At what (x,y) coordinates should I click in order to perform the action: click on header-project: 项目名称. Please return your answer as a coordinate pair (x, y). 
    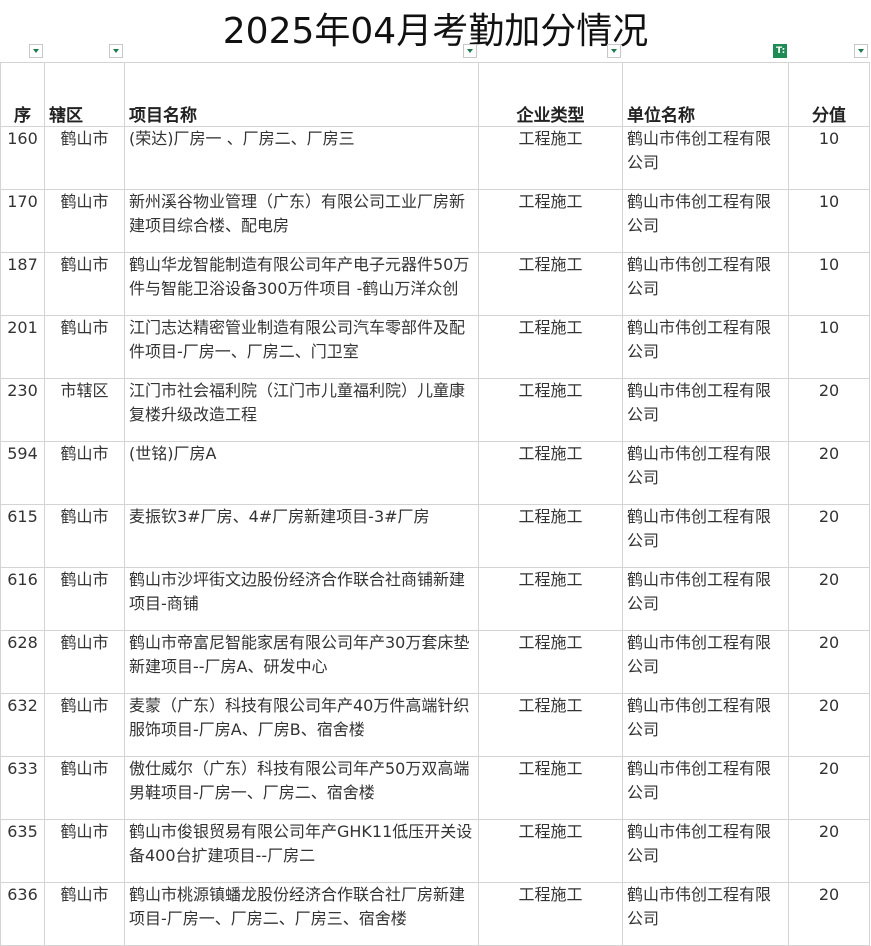
    Looking at the image, I should click on (301, 94).